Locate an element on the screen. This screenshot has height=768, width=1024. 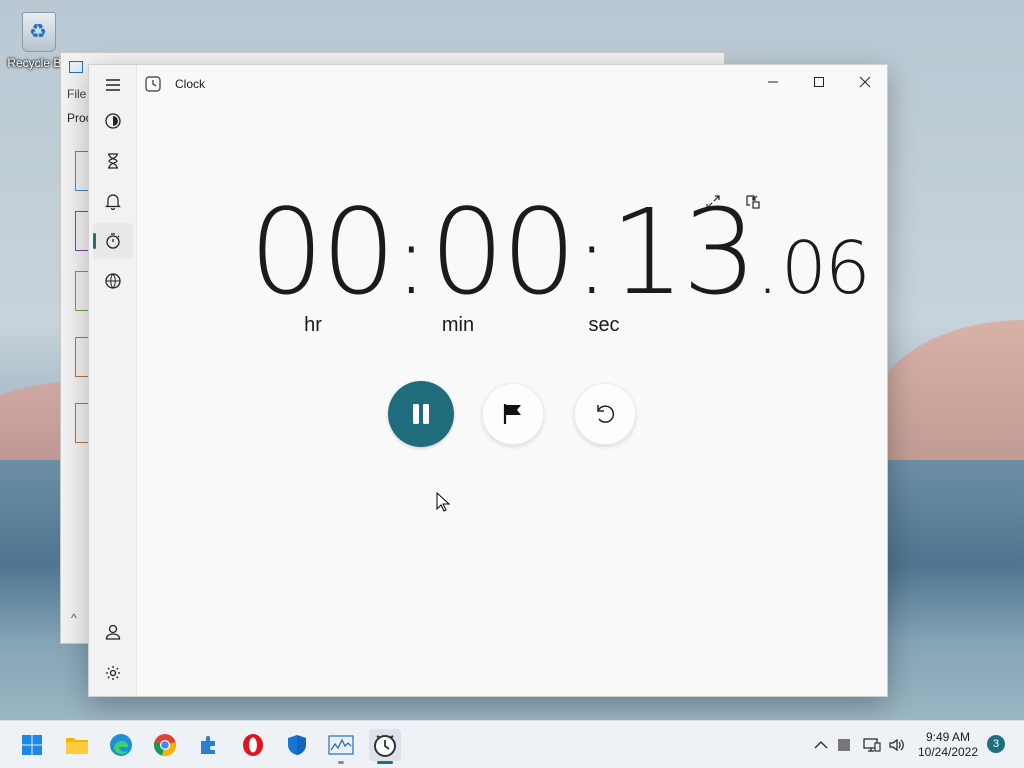
taskbar-edge is located at coordinates (121, 745).